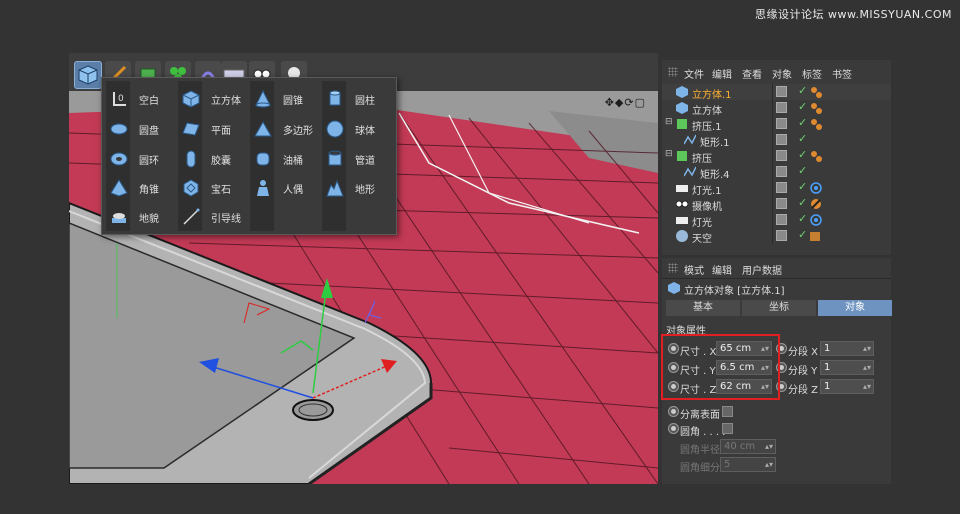 This screenshot has width=960, height=514. I want to click on object-row: 立方体.1 ✓, so click(776, 92).